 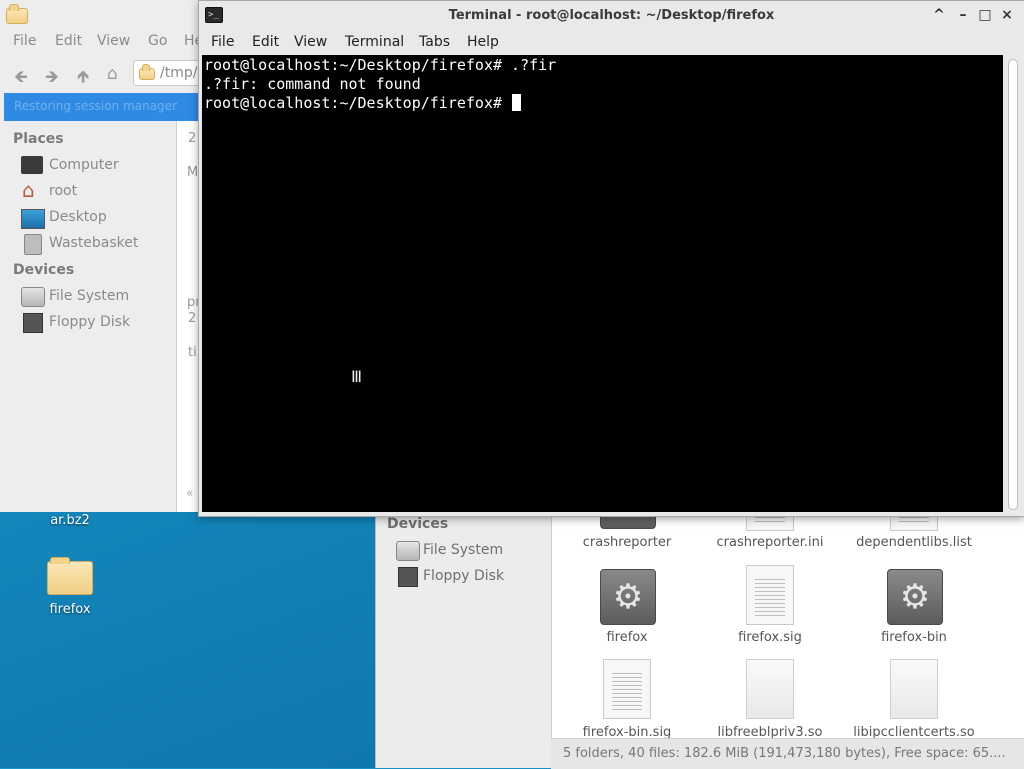 I want to click on terminal-menubar: File Edit View Terminal Tabs Help, so click(x=611, y=43).